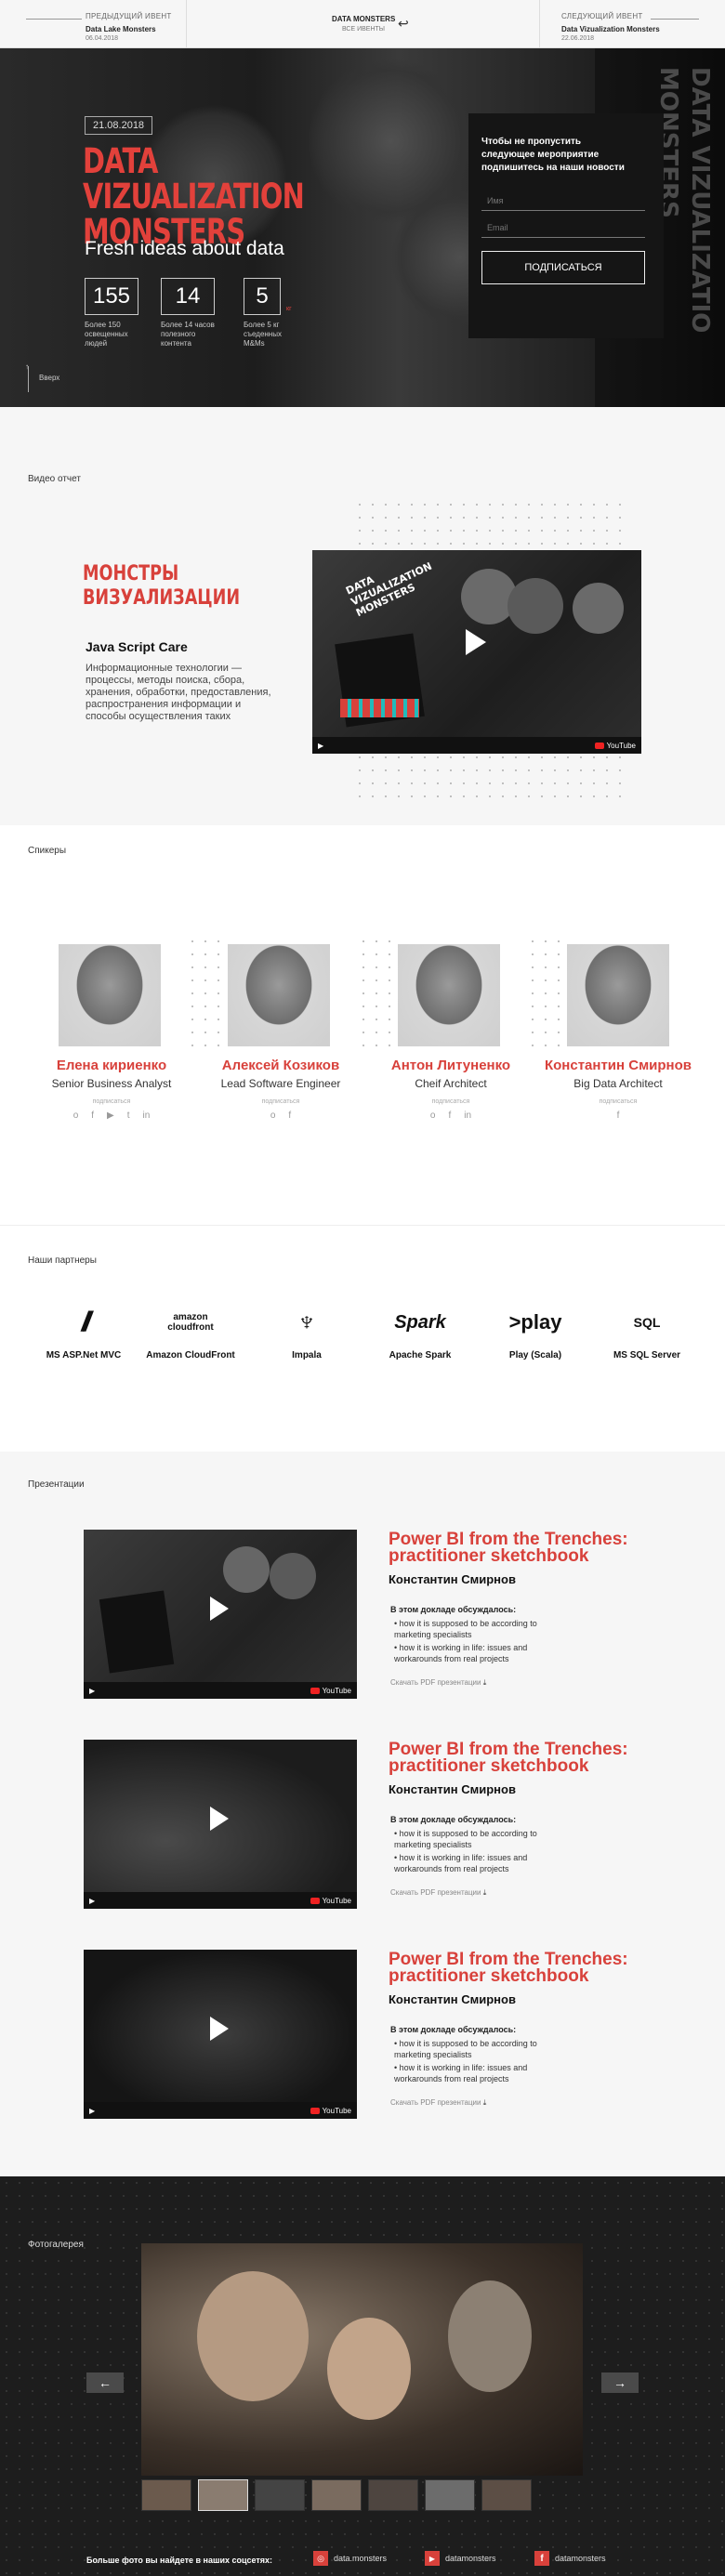 Image resolution: width=725 pixels, height=2576 pixels. I want to click on social-link: ◎ data.monsters, so click(350, 2558).